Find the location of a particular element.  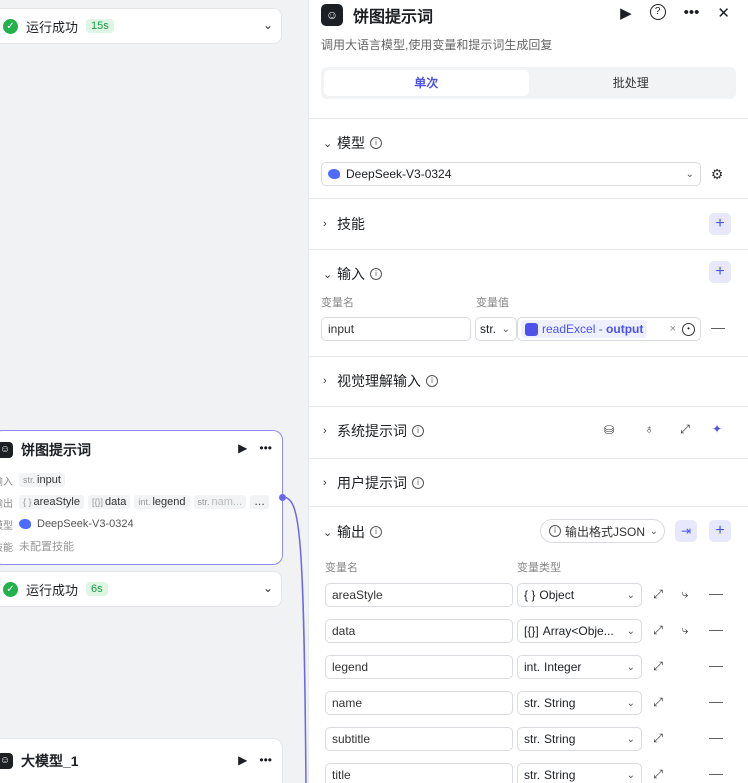

system-prompt-section: › 系统提示词 i ⛁ ♁ ⤢ ✦ is located at coordinates (528, 432).